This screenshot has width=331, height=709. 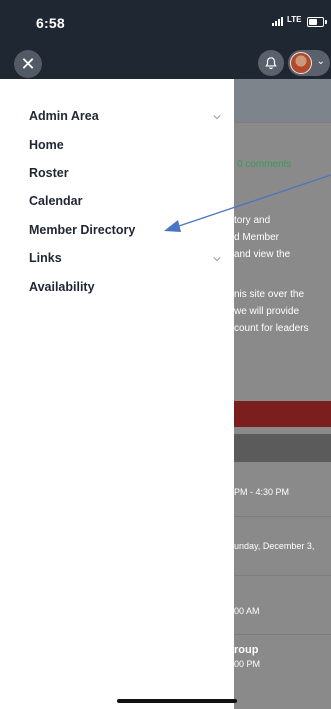 What do you see at coordinates (274, 546) in the screenshot?
I see `event-date: unday, December 3,` at bounding box center [274, 546].